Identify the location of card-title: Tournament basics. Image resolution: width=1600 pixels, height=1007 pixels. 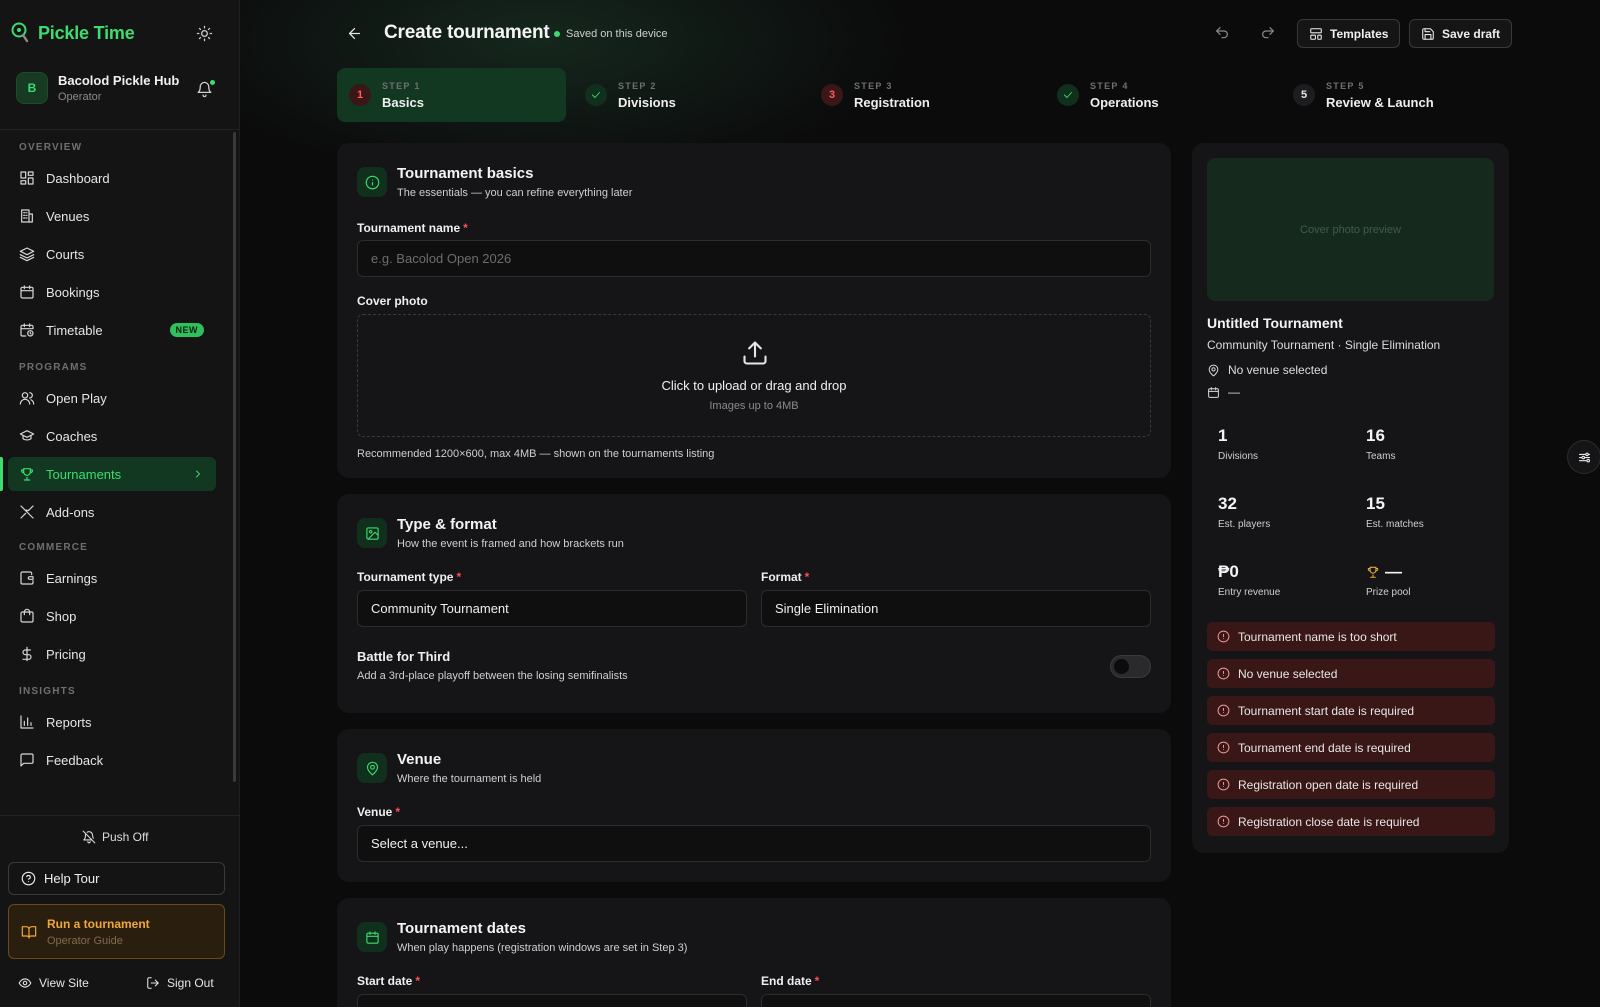
(465, 173).